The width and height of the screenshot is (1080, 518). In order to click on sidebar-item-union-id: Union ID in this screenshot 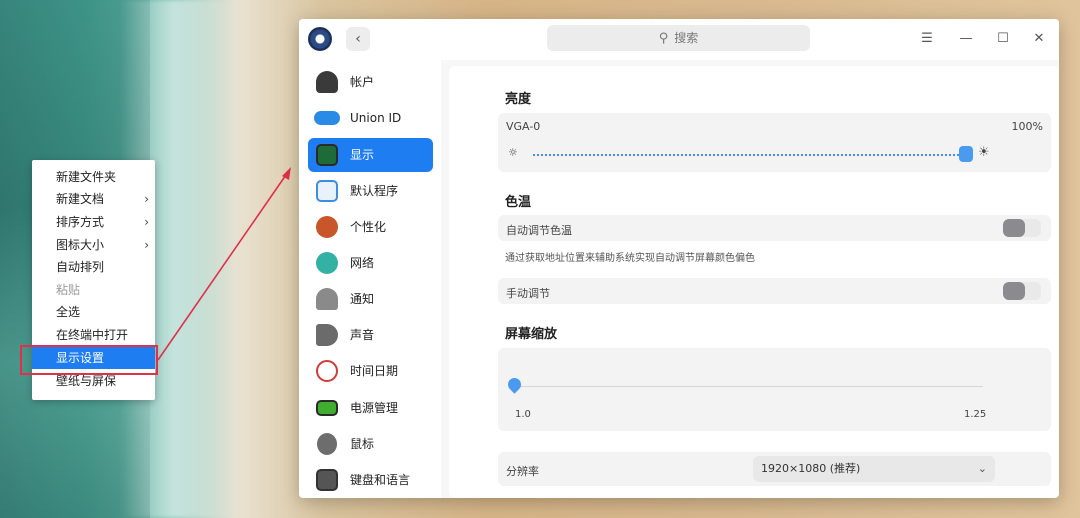, I will do `click(370, 118)`.